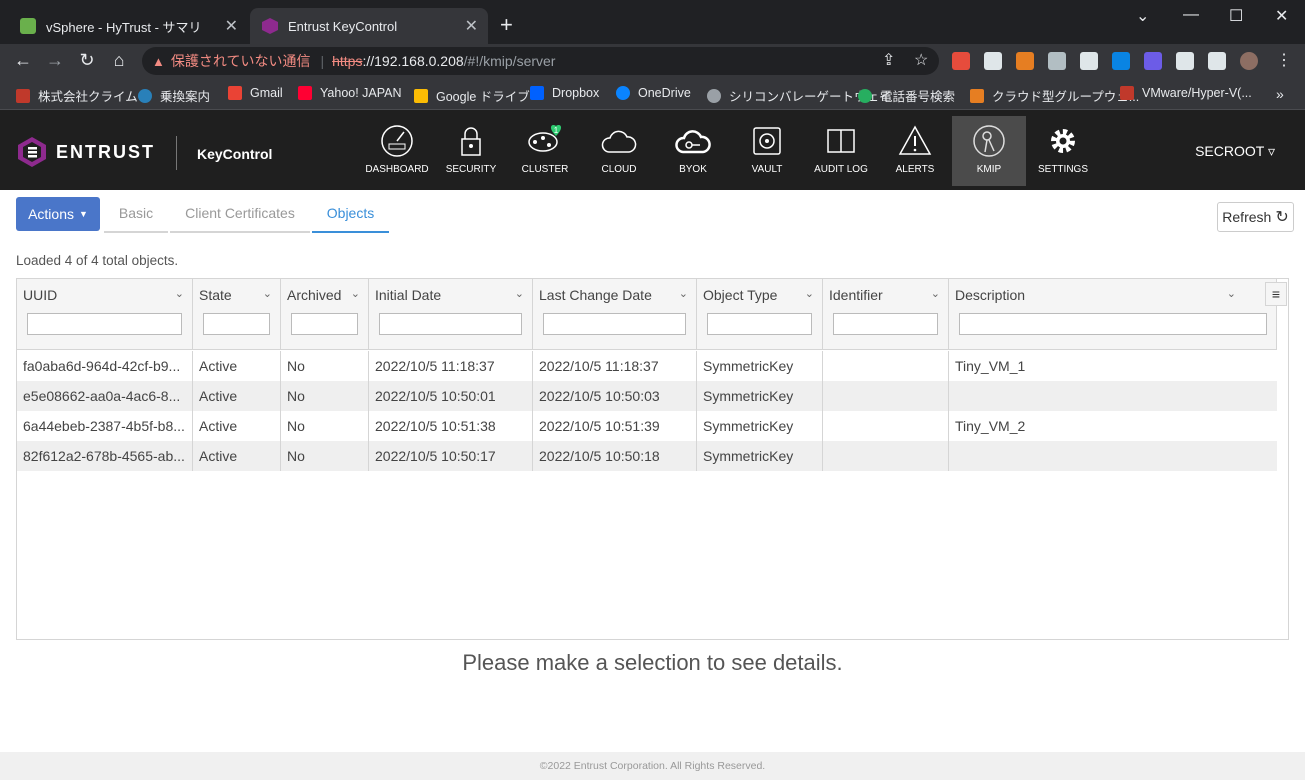 The width and height of the screenshot is (1305, 780). Describe the element at coordinates (653, 93) in the screenshot. I see `bookmark-item: OneDrive` at that location.